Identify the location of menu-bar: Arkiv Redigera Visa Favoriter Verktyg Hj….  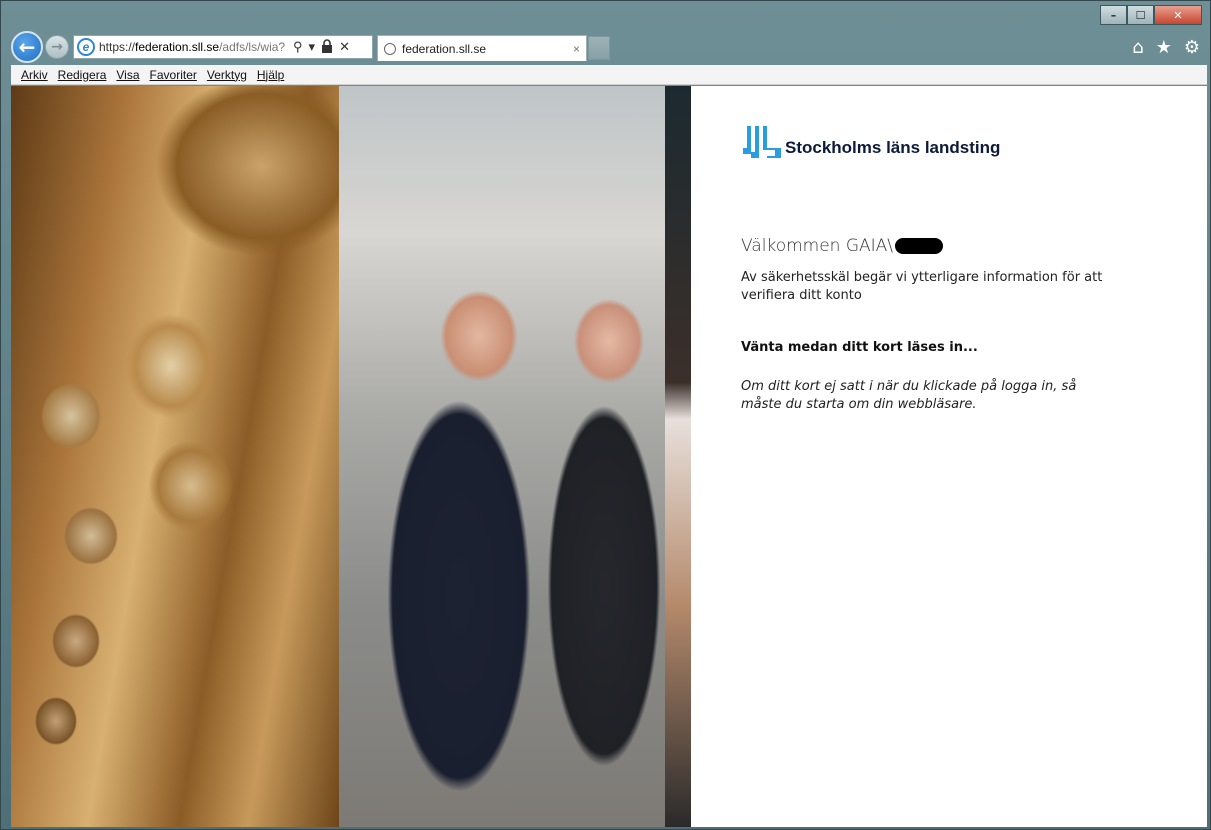
(609, 75).